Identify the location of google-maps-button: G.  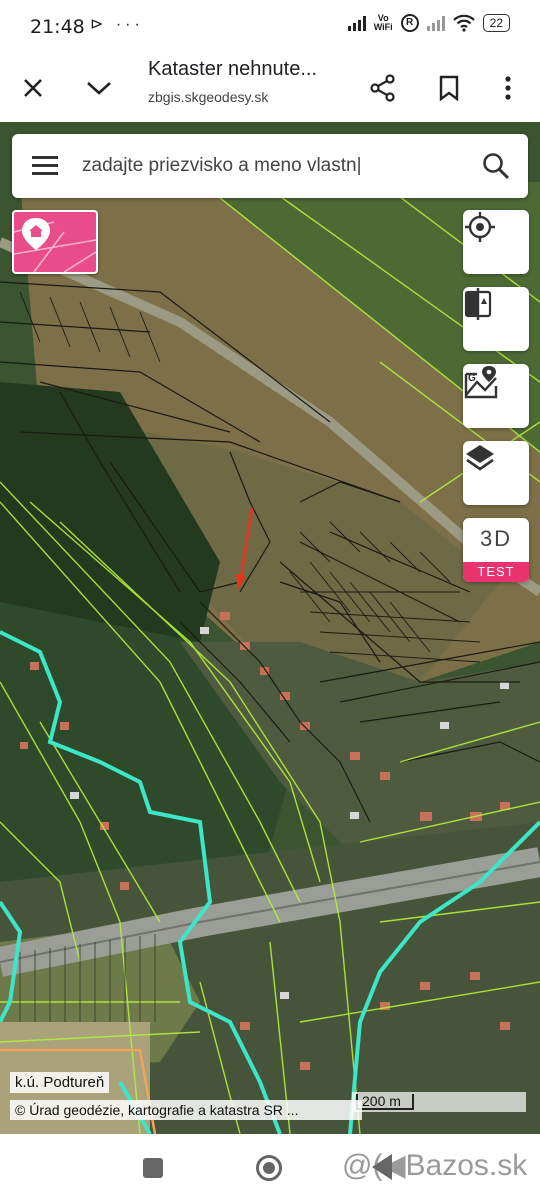
(496, 396).